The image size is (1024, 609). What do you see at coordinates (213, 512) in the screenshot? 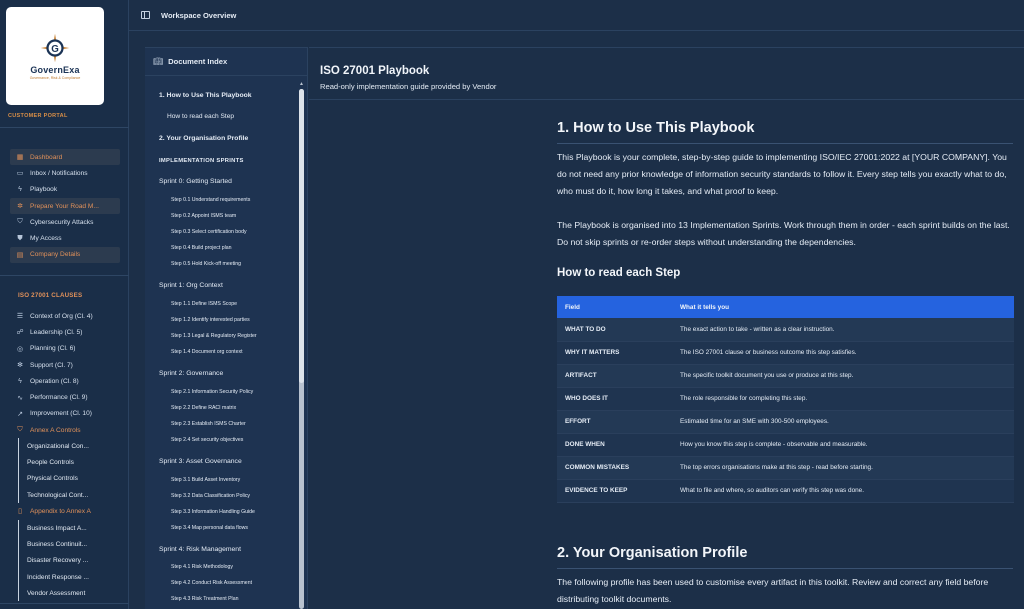
I see `index-entry: Step 3.3 Information Handling Guide` at bounding box center [213, 512].